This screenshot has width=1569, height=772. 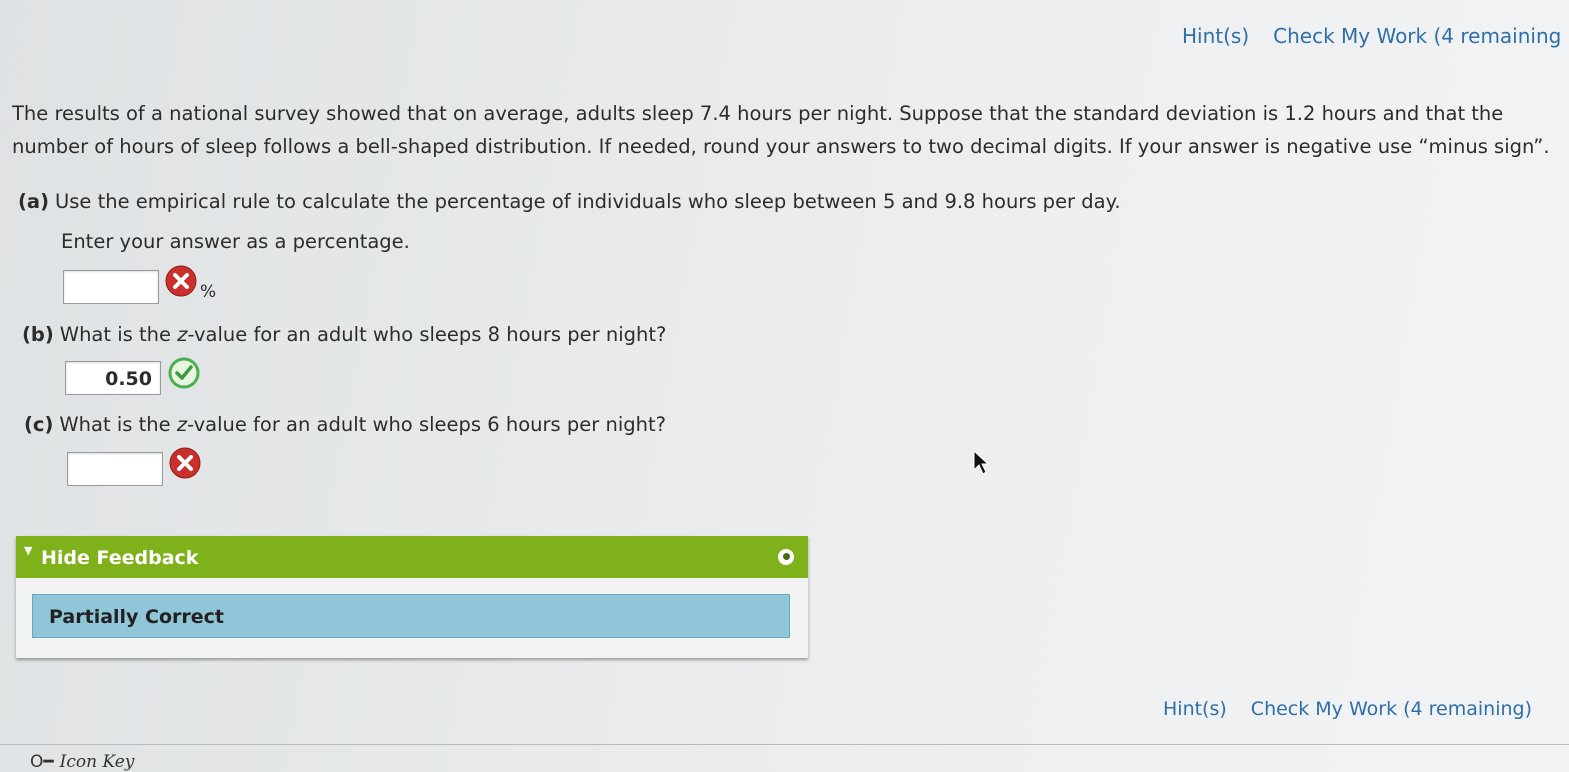 I want to click on question-b-label: (b), so click(x=38, y=334).